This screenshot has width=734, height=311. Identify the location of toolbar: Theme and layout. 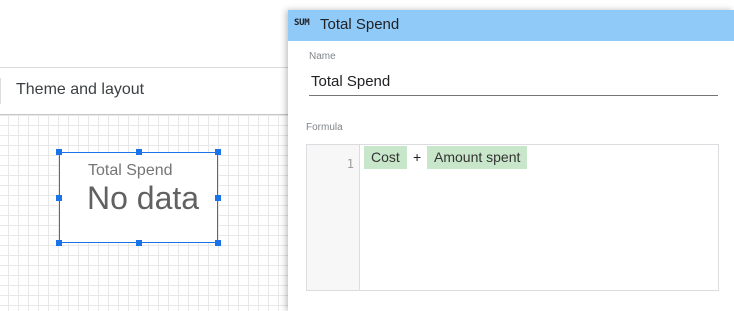
(150, 91).